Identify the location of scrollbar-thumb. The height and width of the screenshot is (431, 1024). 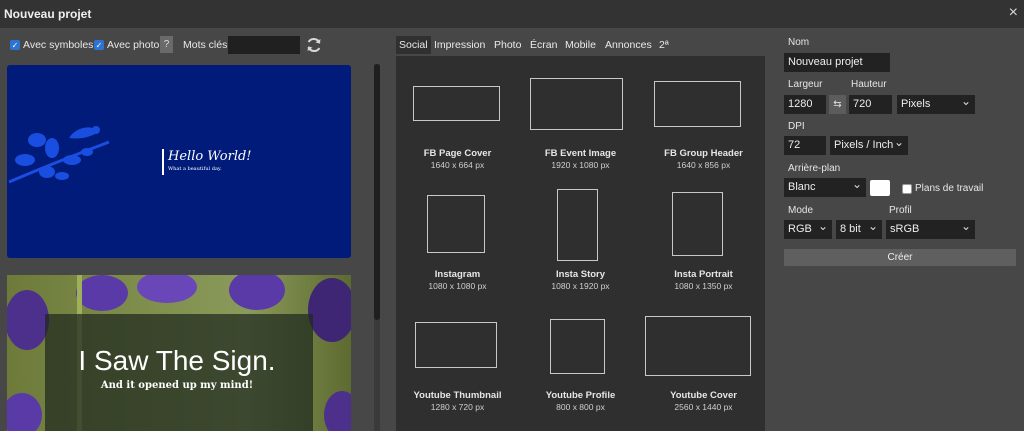
(377, 192).